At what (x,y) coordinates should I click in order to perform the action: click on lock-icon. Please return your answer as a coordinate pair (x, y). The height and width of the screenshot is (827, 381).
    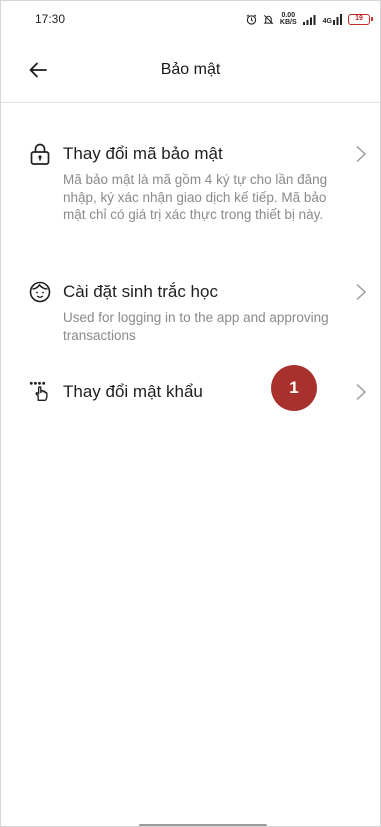
    Looking at the image, I should click on (40, 154).